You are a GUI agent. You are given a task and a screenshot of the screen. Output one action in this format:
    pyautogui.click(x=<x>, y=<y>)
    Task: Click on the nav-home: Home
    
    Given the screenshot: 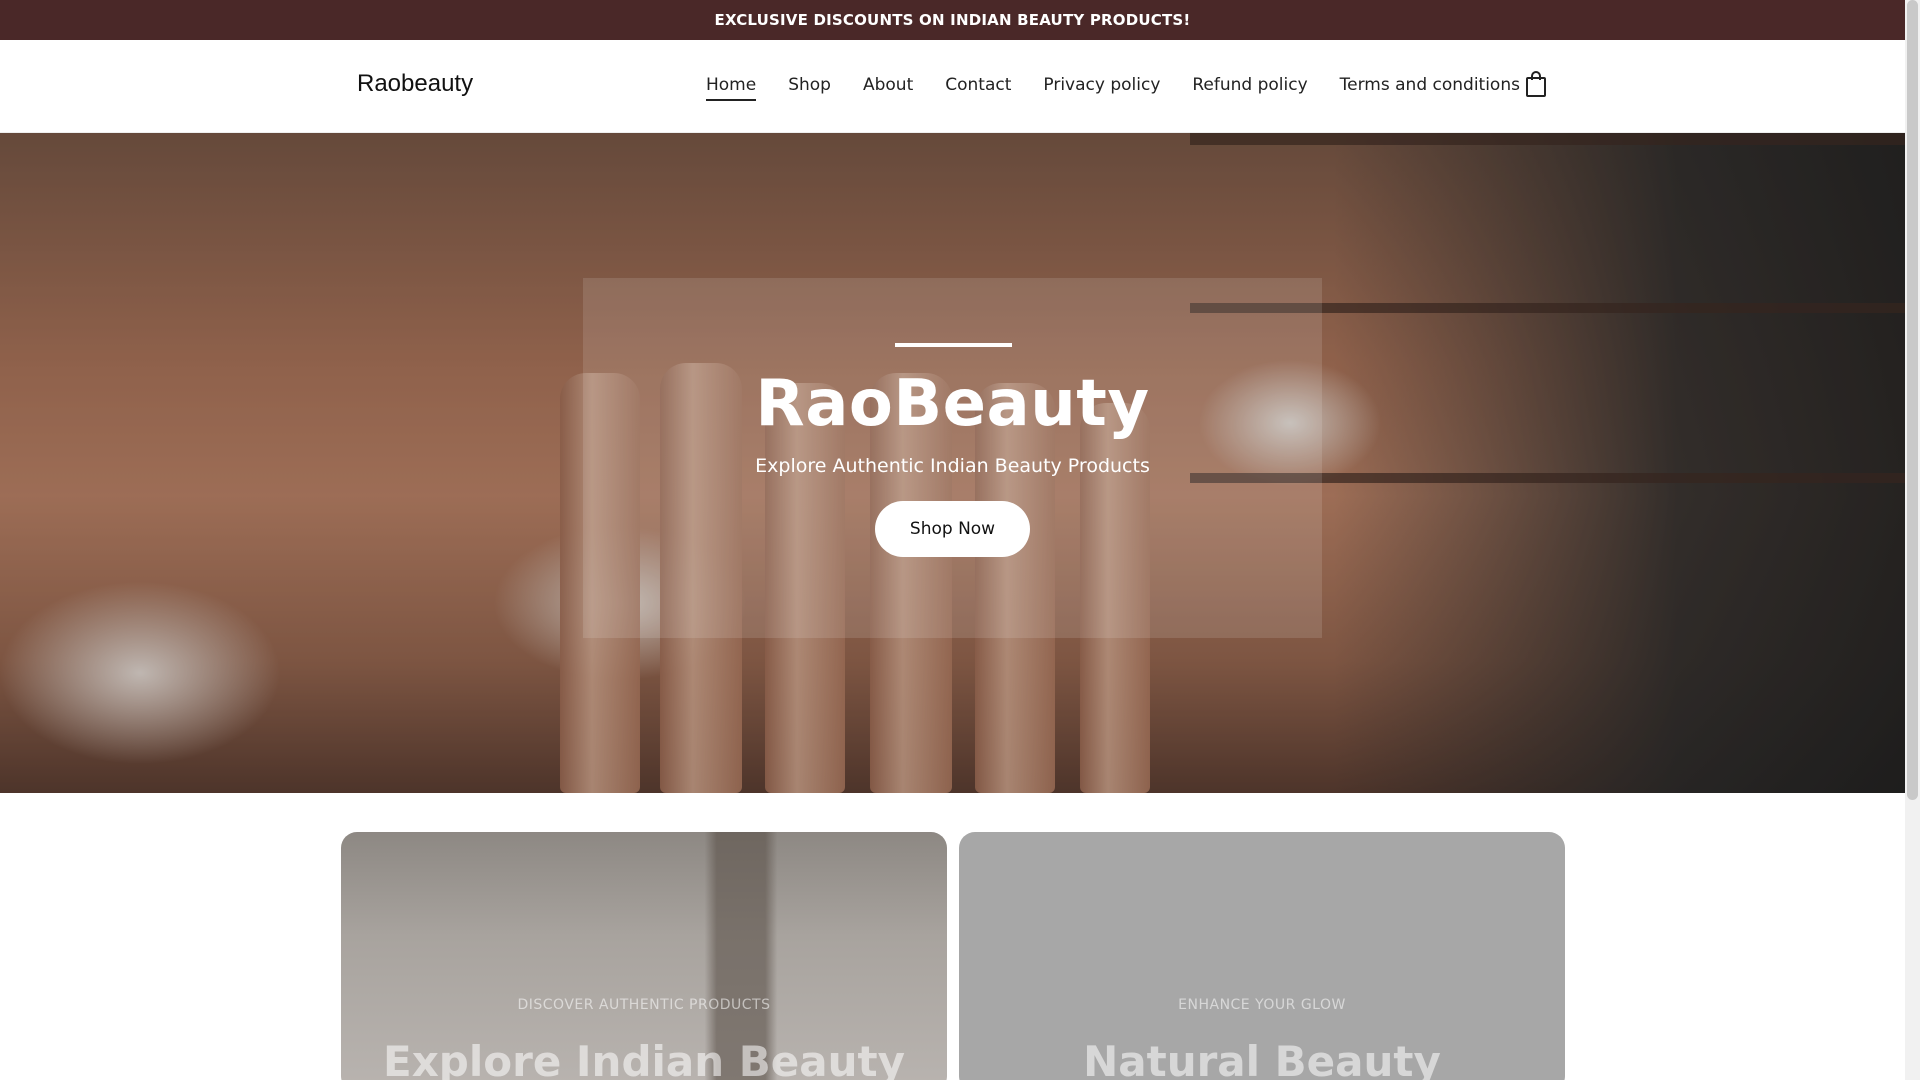 What is the action you would take?
    pyautogui.click(x=731, y=88)
    